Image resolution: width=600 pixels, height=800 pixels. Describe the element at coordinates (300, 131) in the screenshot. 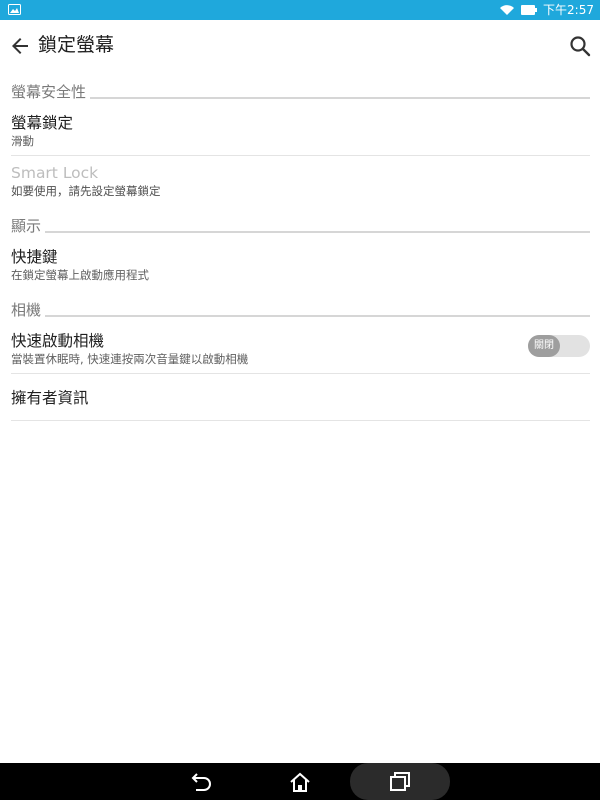

I see `pref-screen-lock: 螢幕鎖定 滑動` at that location.